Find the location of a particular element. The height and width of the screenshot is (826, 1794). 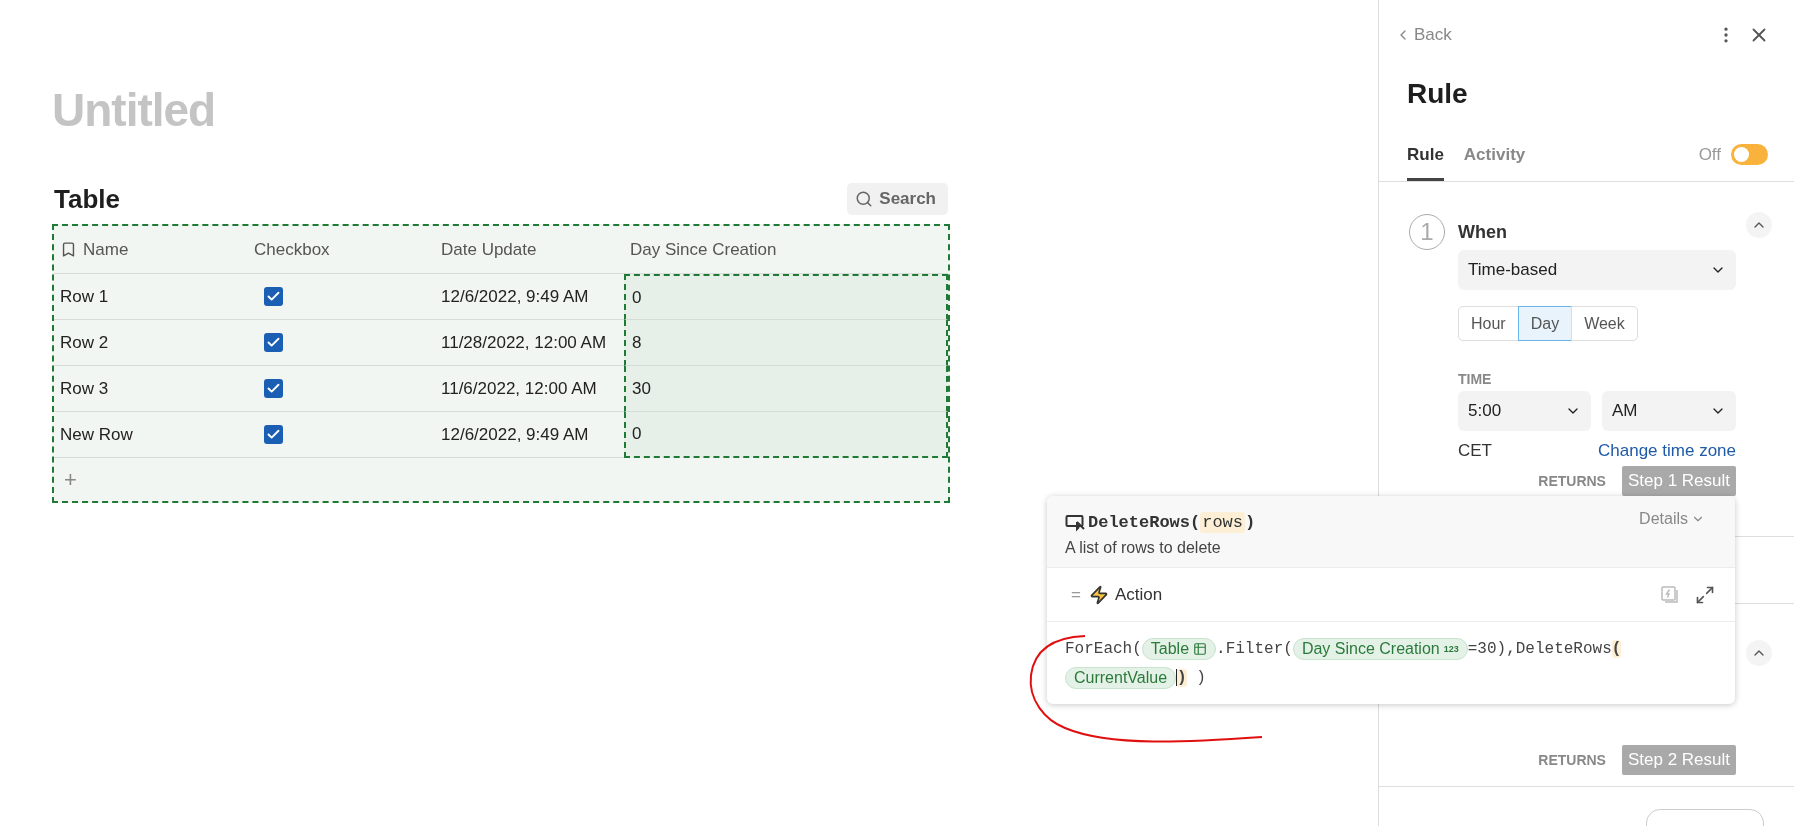

panel-title: Rule is located at coordinates (1437, 93).